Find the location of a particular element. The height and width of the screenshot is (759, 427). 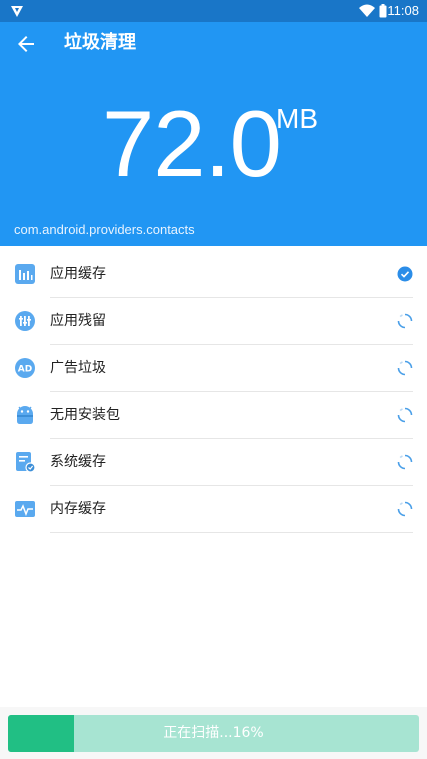

bottom-bar: 正在扫描...16% is located at coordinates (213, 733).